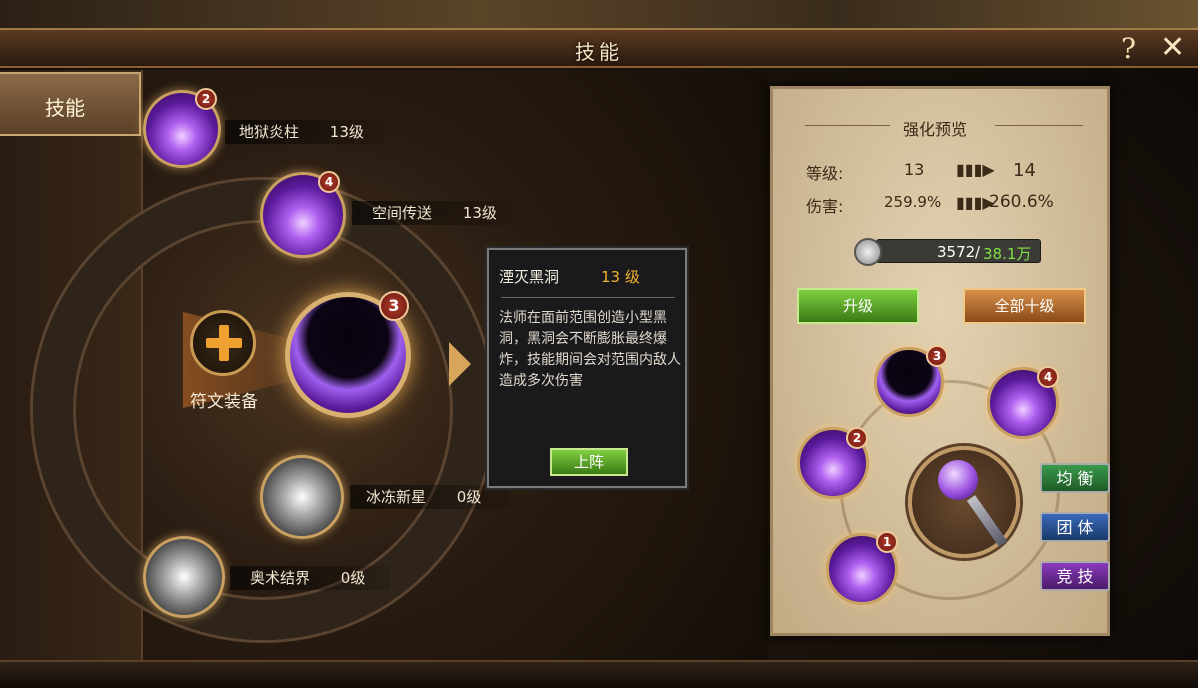  What do you see at coordinates (1172, 47) in the screenshot?
I see `close-button: ✕` at bounding box center [1172, 47].